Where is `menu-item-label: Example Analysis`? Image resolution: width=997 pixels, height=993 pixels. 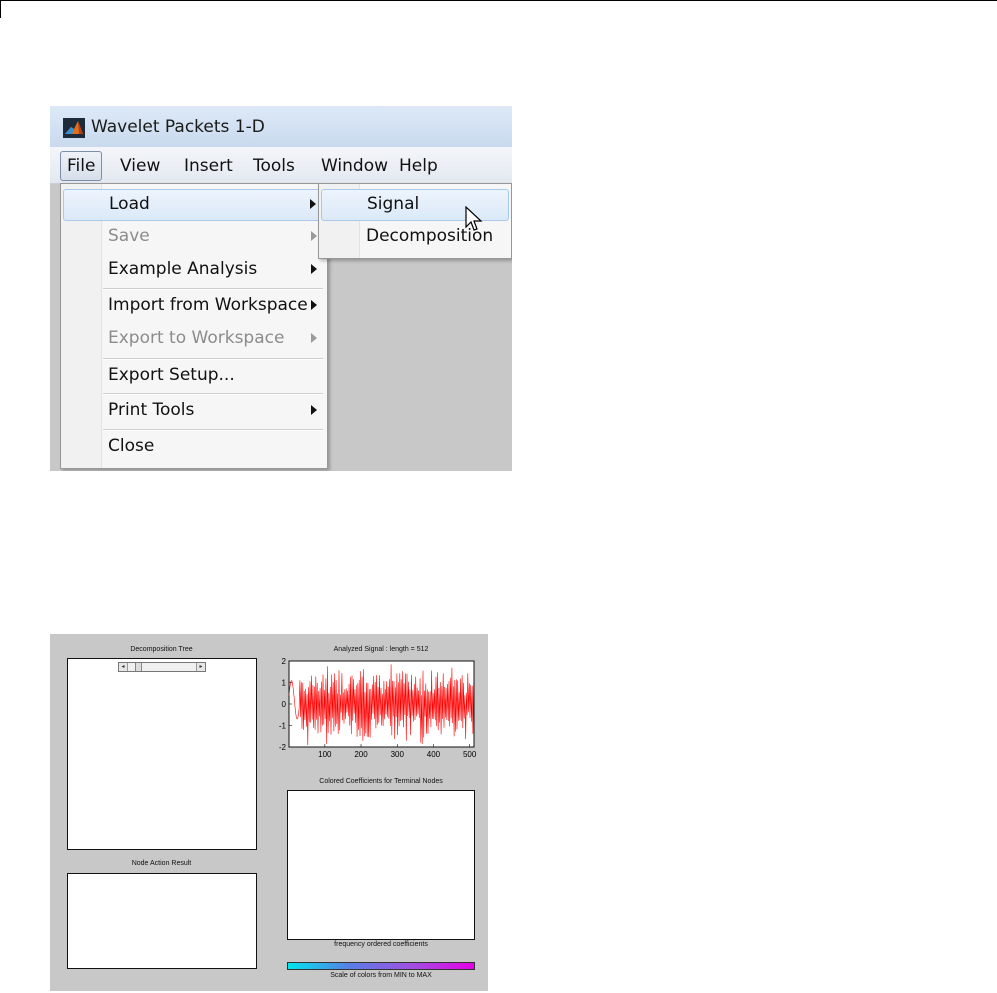 menu-item-label: Example Analysis is located at coordinates (183, 269).